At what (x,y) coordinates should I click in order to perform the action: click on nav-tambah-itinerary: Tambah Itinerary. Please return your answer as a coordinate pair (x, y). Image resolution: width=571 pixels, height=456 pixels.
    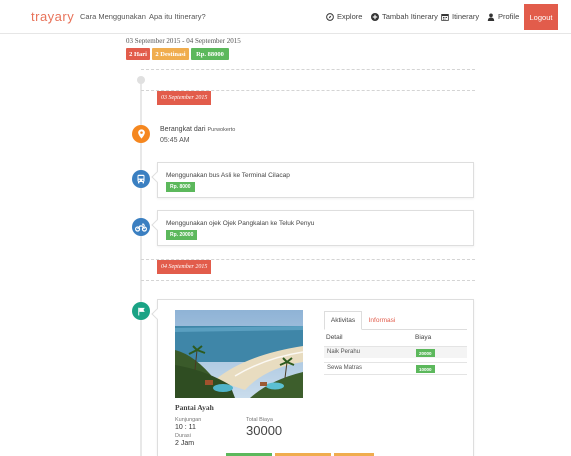
    Looking at the image, I should click on (404, 16).